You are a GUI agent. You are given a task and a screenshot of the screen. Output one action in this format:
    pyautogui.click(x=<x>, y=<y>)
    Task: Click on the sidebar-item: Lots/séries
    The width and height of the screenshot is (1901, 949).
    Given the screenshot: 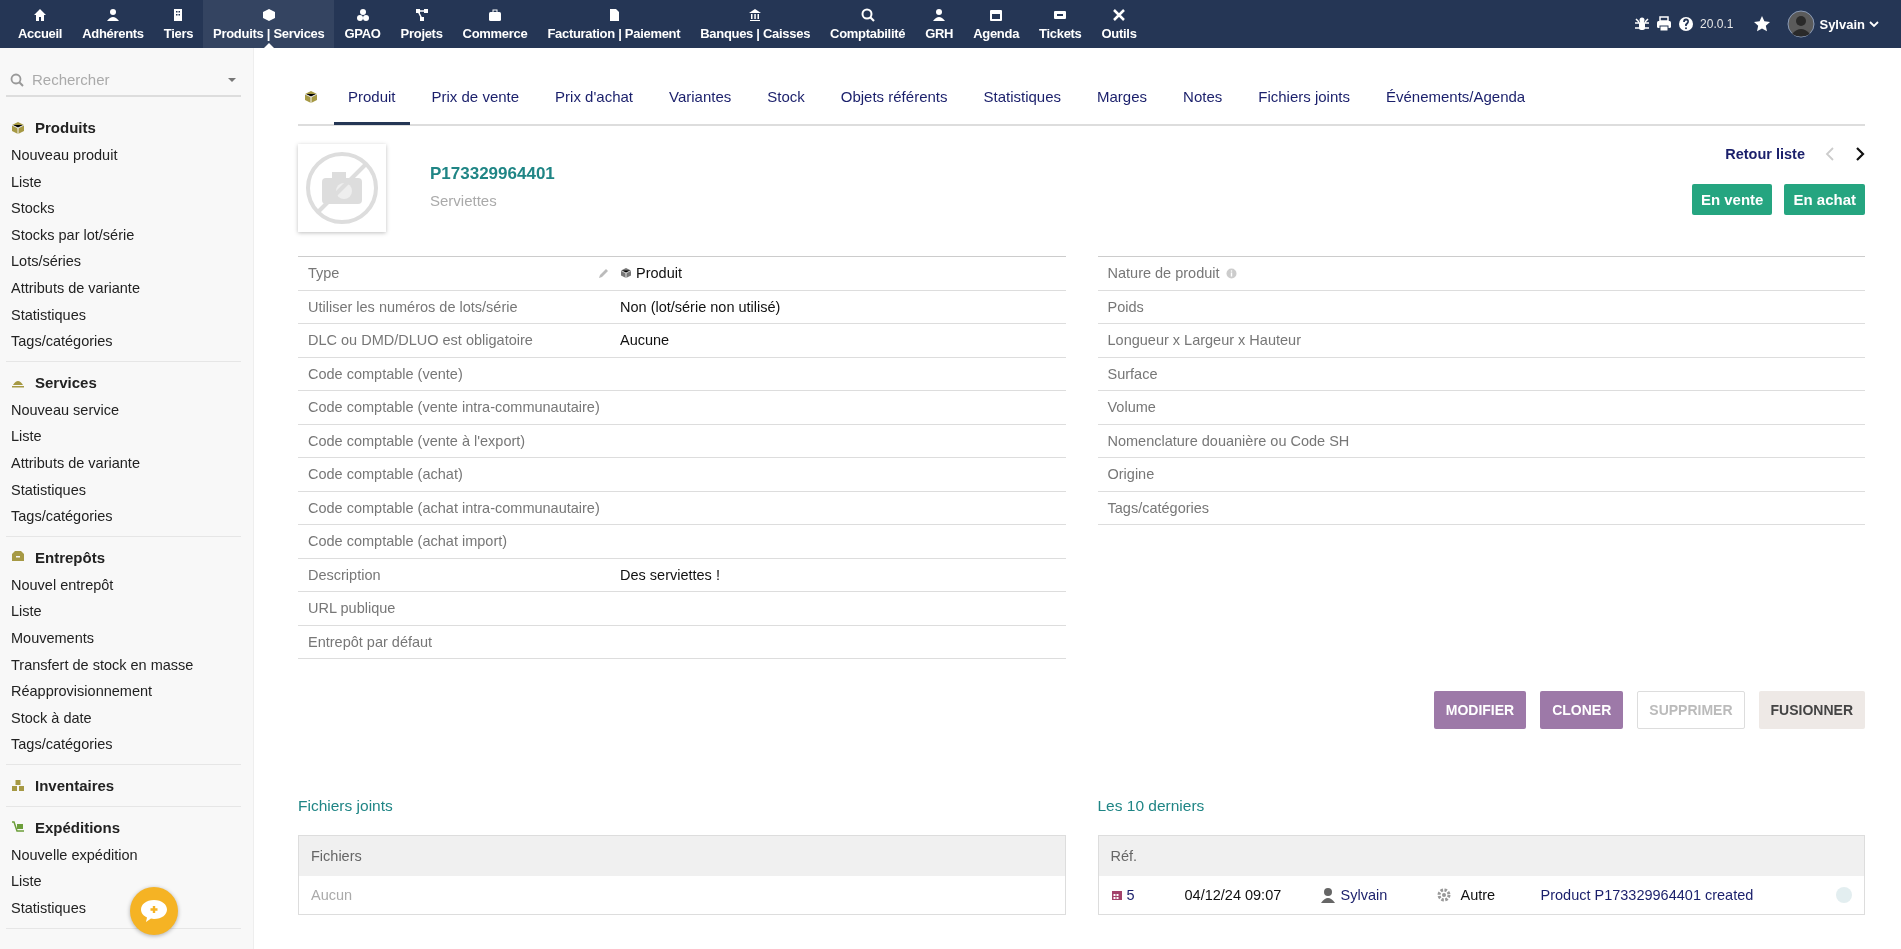 What is the action you would take?
    pyautogui.click(x=123, y=261)
    